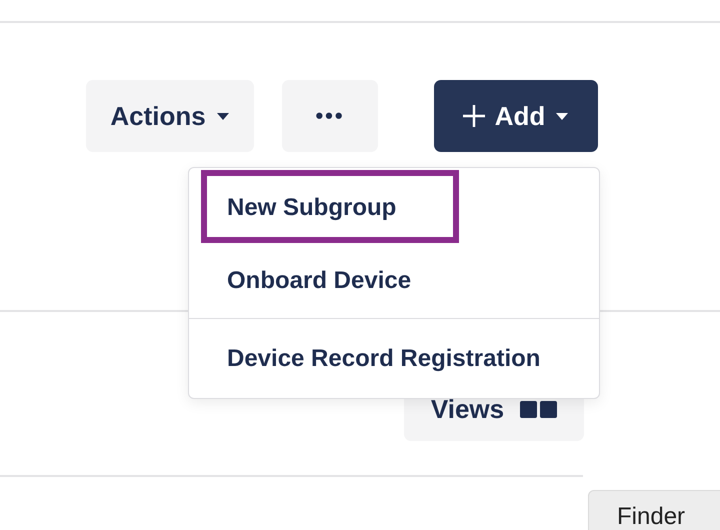 The image size is (720, 530). Describe the element at coordinates (170, 116) in the screenshot. I see `actions-button: Actions` at that location.